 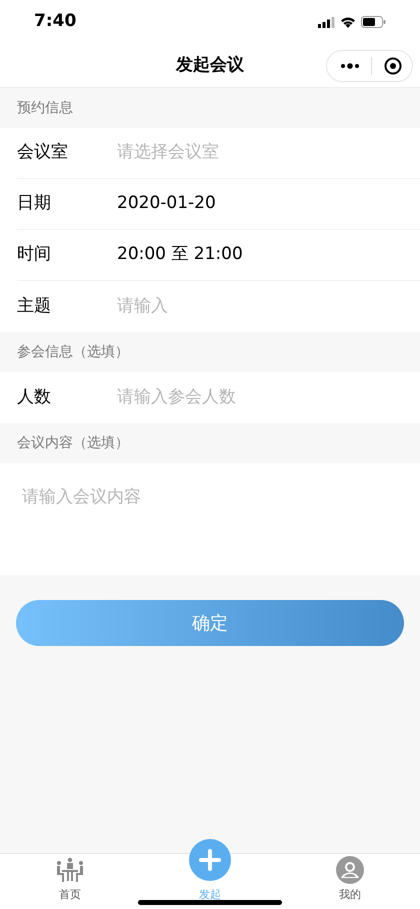 I want to click on field-value: 20:00 至 21:00, so click(x=260, y=255).